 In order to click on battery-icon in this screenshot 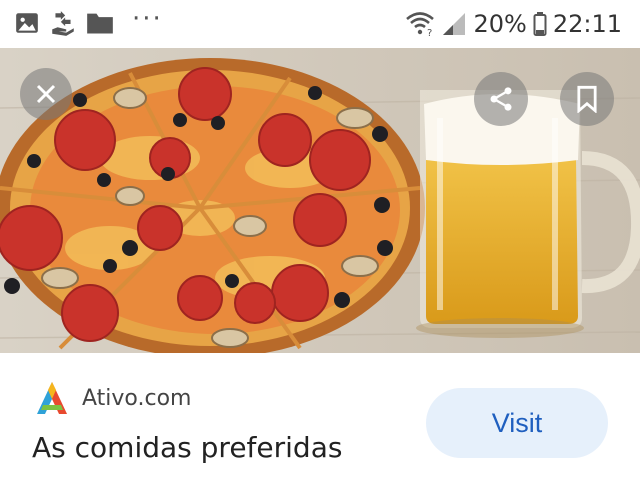, I will do `click(540, 24)`.